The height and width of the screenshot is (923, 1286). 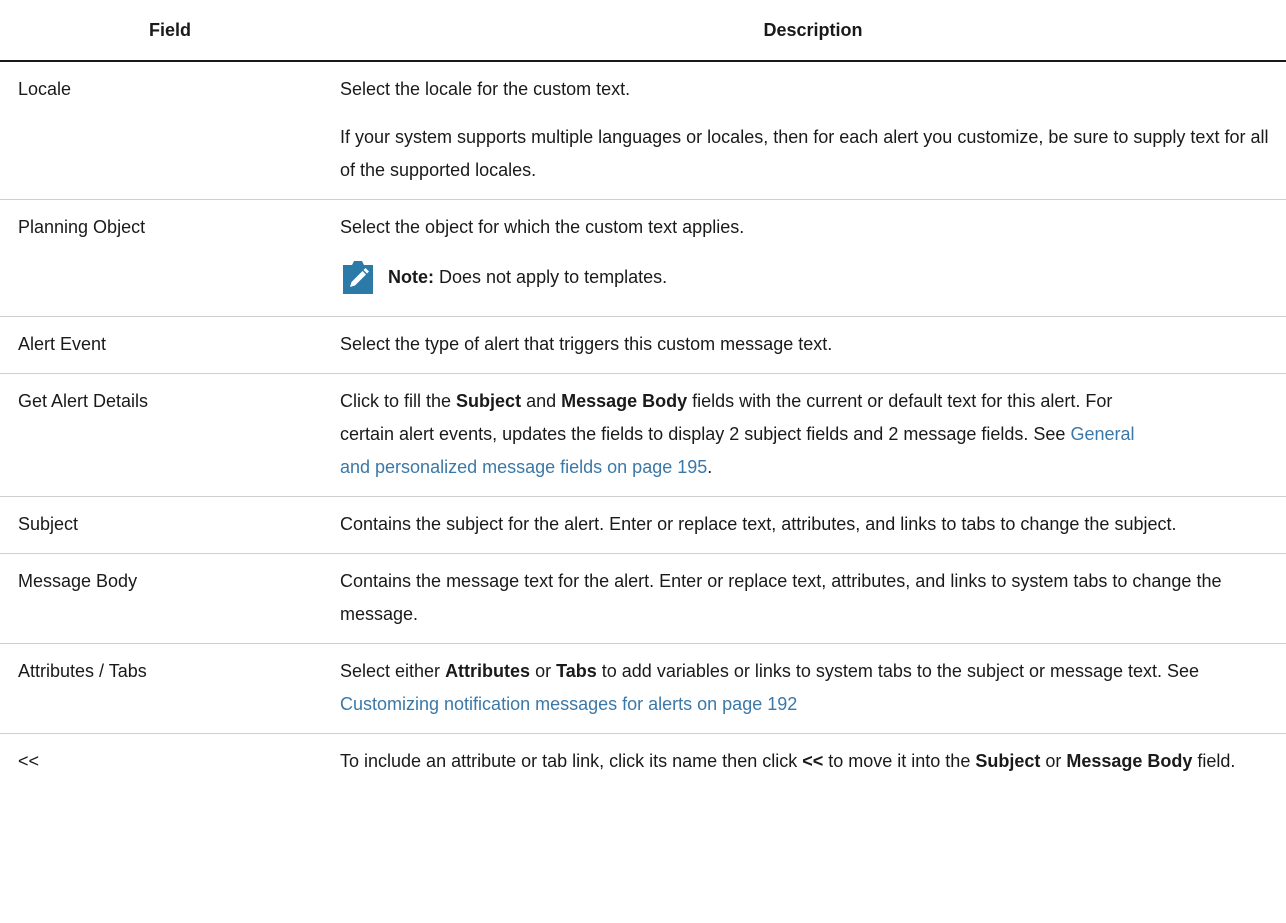 What do you see at coordinates (170, 525) in the screenshot?
I see `field-name: Subject` at bounding box center [170, 525].